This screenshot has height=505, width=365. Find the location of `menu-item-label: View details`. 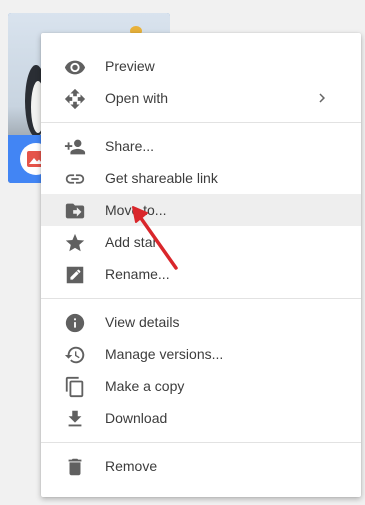

menu-item-label: View details is located at coordinates (142, 322).